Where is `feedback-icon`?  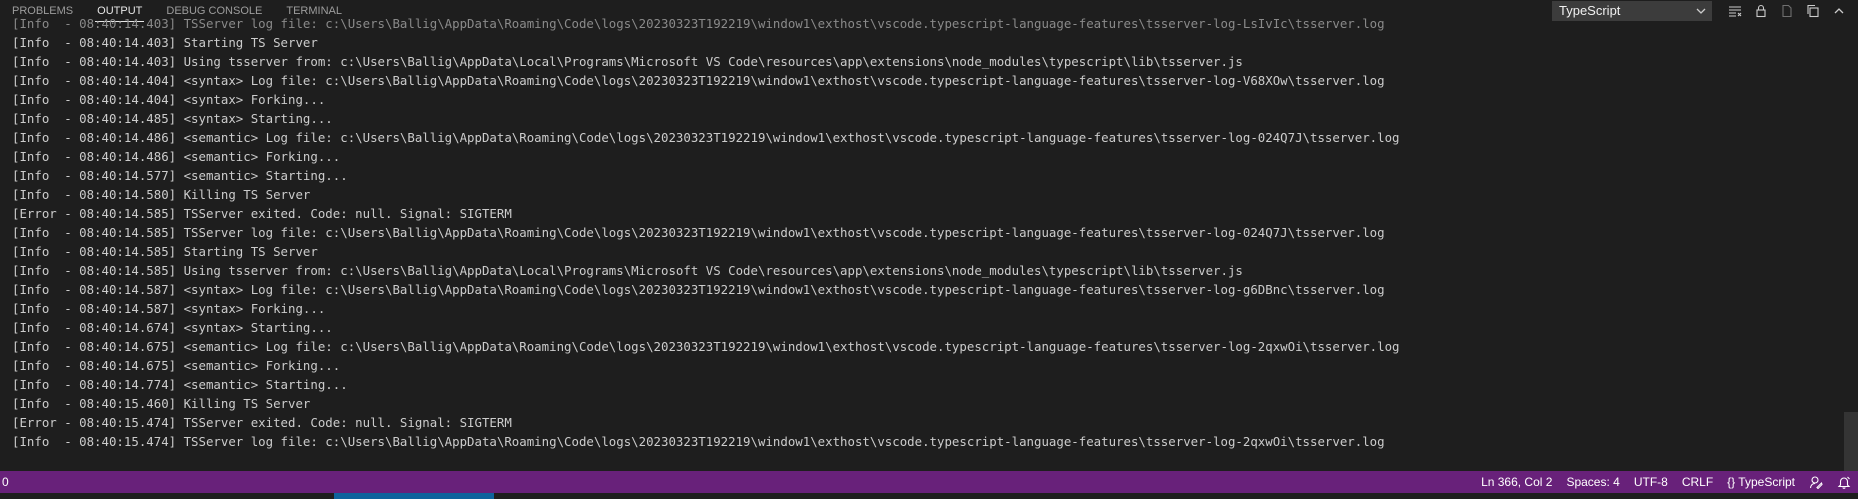 feedback-icon is located at coordinates (1816, 482).